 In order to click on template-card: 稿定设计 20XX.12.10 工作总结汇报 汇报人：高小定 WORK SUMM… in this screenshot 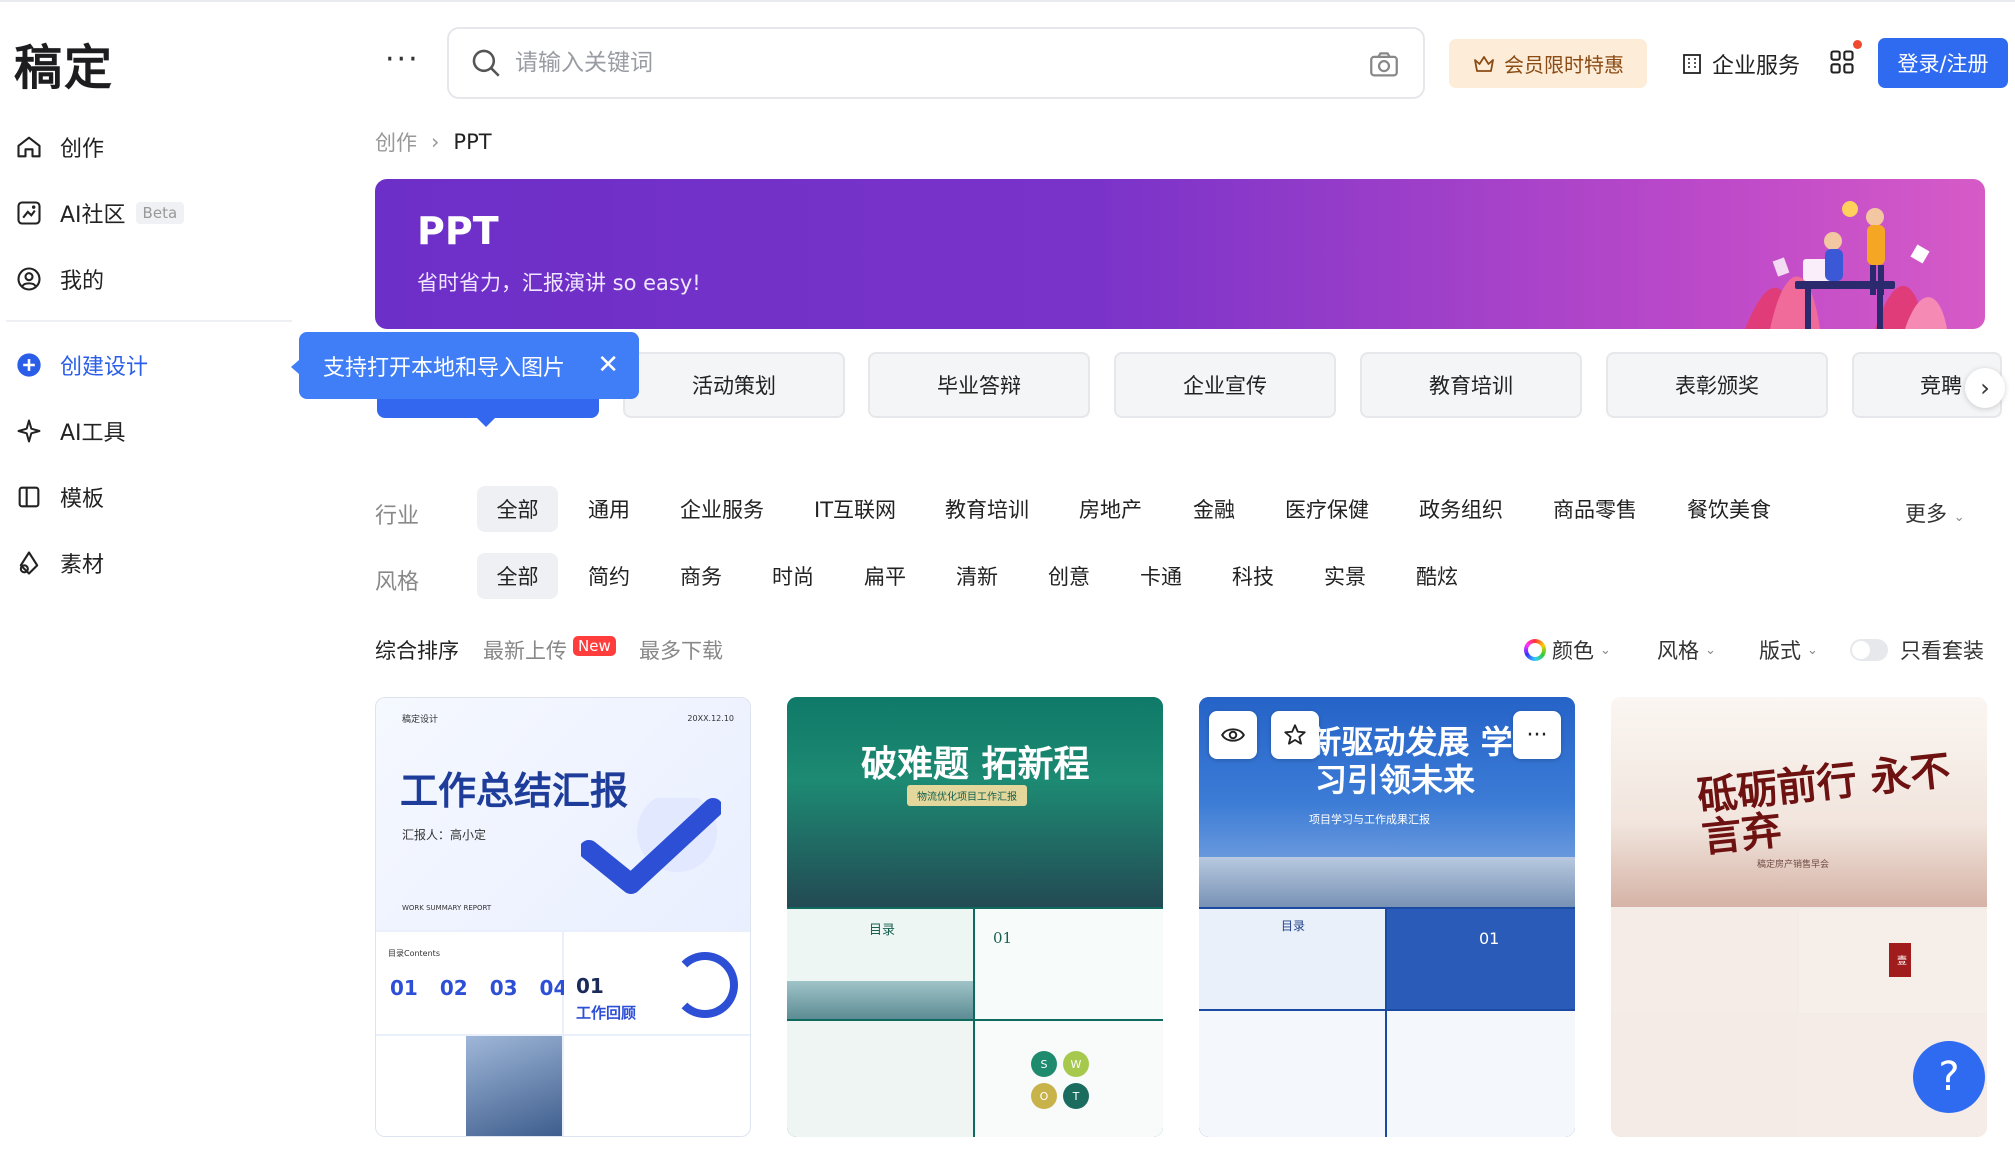, I will do `click(563, 917)`.